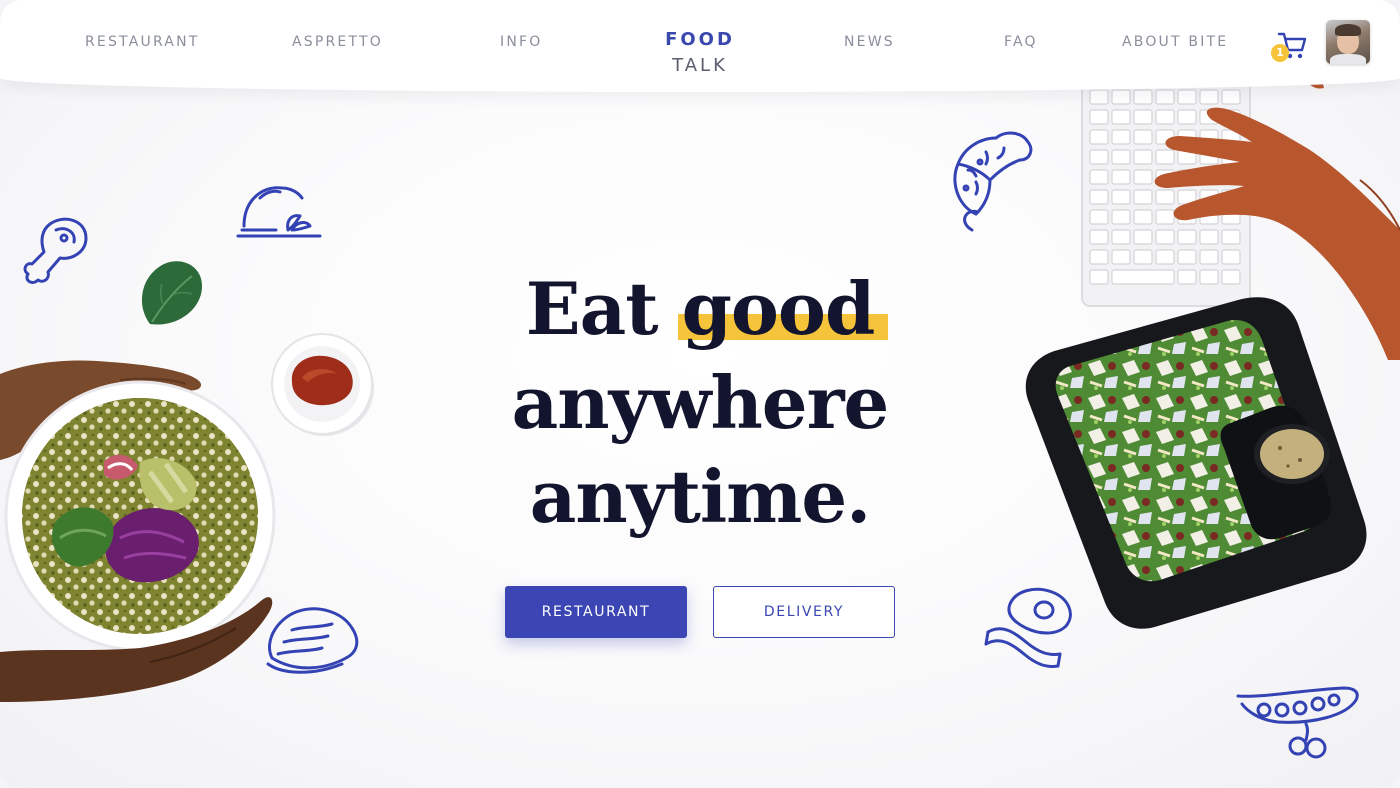 The height and width of the screenshot is (788, 1400). I want to click on cart-count-badge: 1, so click(1280, 53).